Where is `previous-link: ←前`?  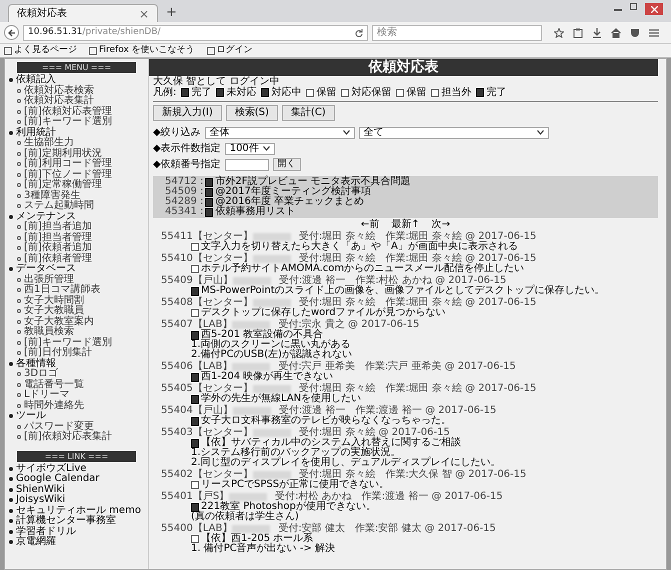 previous-link: ←前 is located at coordinates (370, 225).